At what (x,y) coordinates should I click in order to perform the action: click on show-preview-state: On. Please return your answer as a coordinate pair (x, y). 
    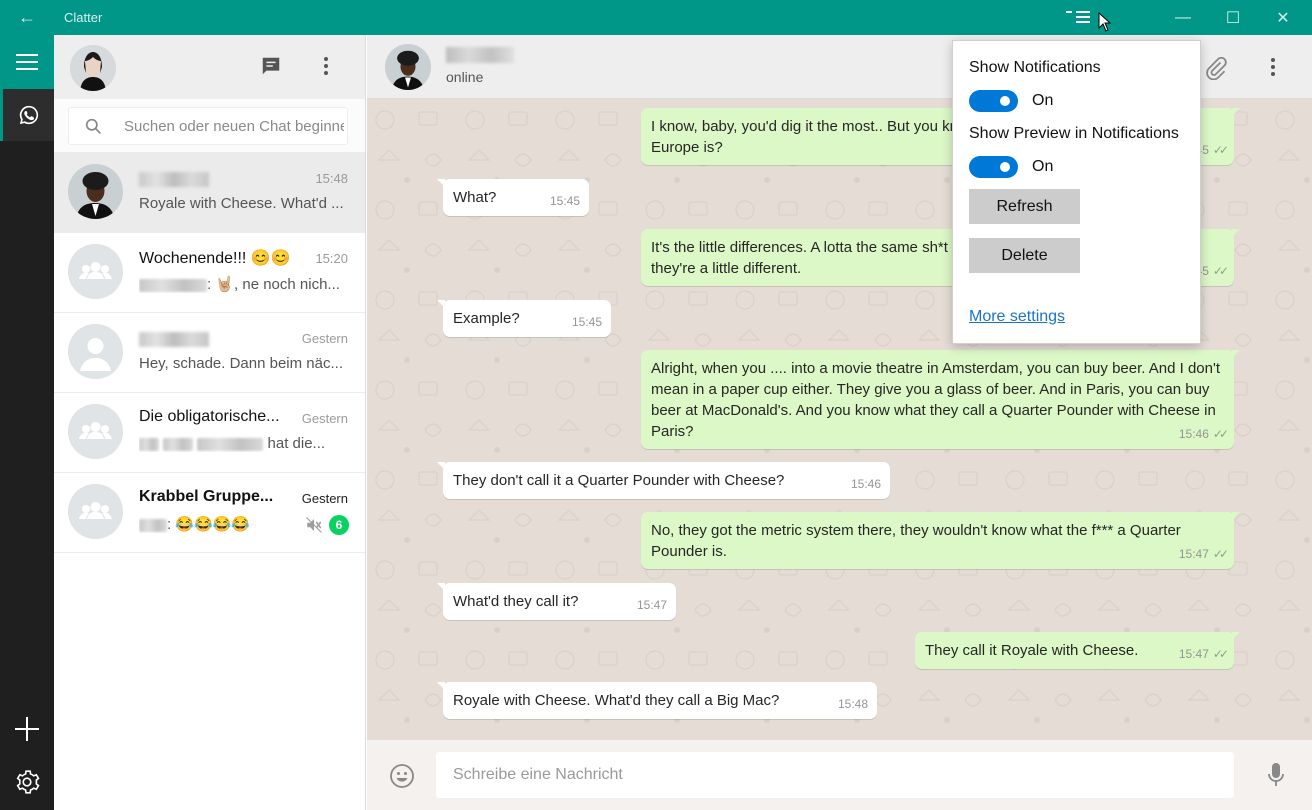
    Looking at the image, I should click on (1043, 166).